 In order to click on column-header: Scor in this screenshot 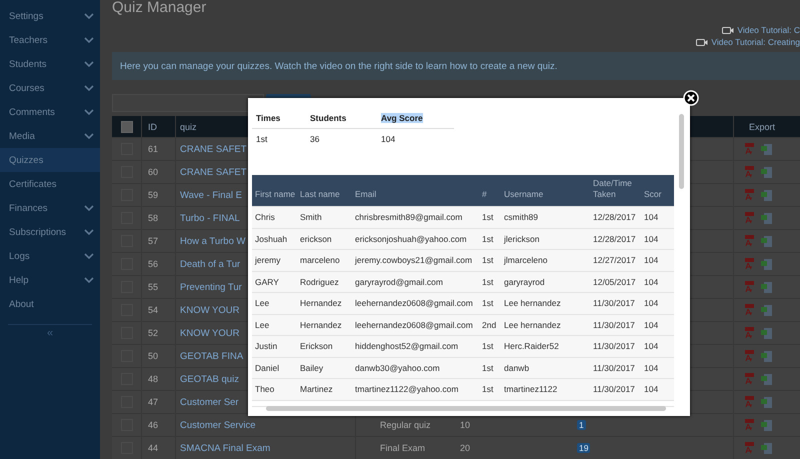, I will do `click(652, 194)`.